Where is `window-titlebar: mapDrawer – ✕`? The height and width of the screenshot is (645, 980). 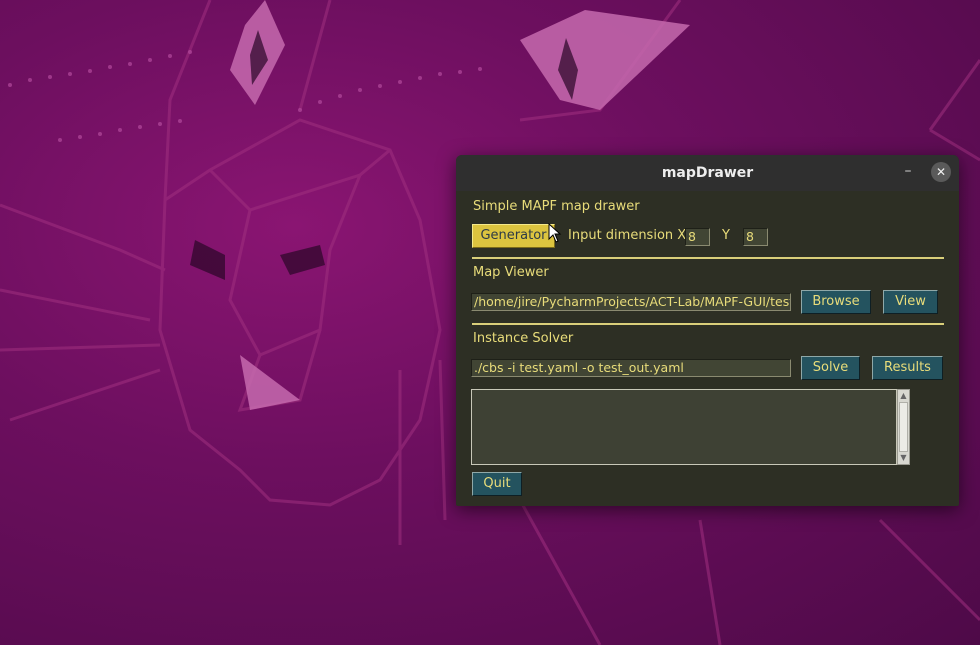 window-titlebar: mapDrawer – ✕ is located at coordinates (707, 173).